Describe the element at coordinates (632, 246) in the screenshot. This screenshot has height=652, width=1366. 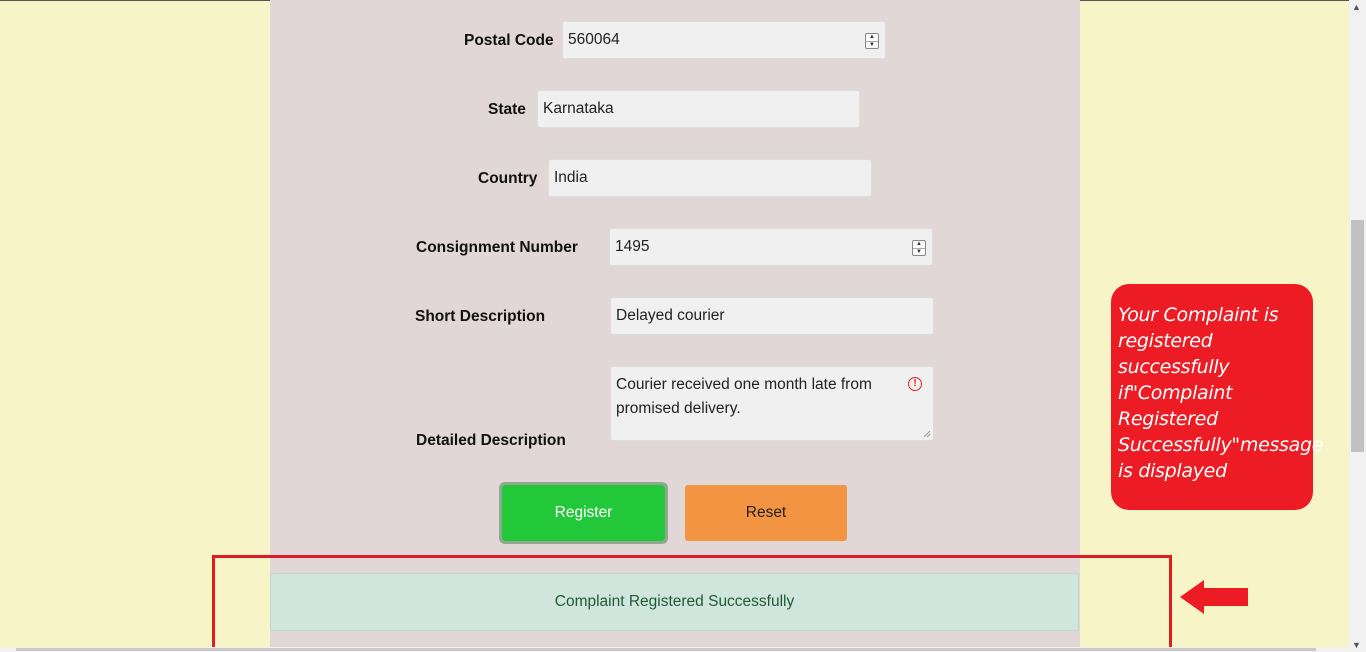
I see `consignment-number-value: 1495` at that location.